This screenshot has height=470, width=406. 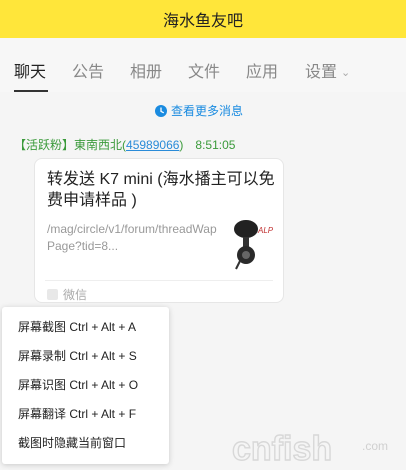 I want to click on card-source: 微信, so click(x=67, y=294).